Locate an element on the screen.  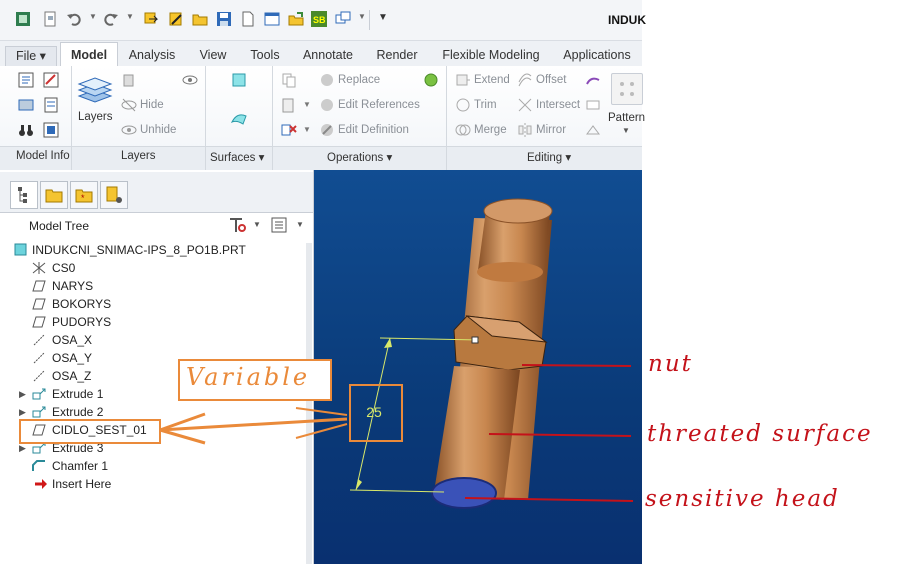
merge-icon is located at coordinates (463, 130).